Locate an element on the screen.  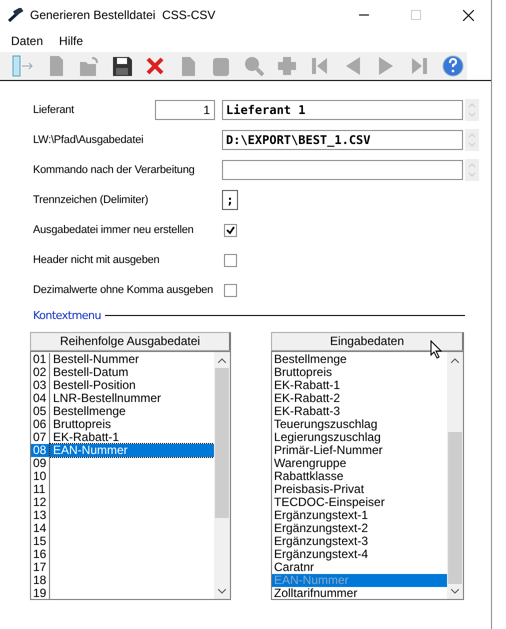
row-number: 14 is located at coordinates (40, 528).